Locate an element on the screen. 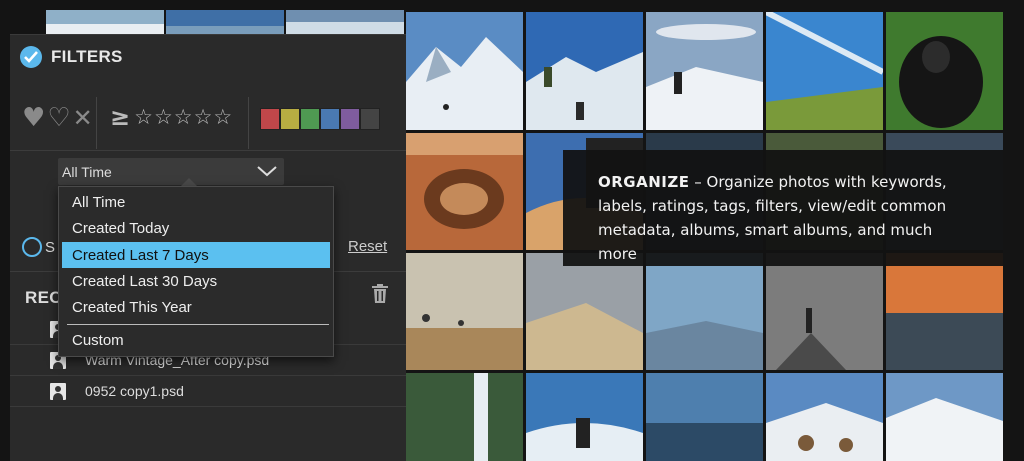 This screenshot has height=461, width=1024. color-label-filter is located at coordinates (320, 119).